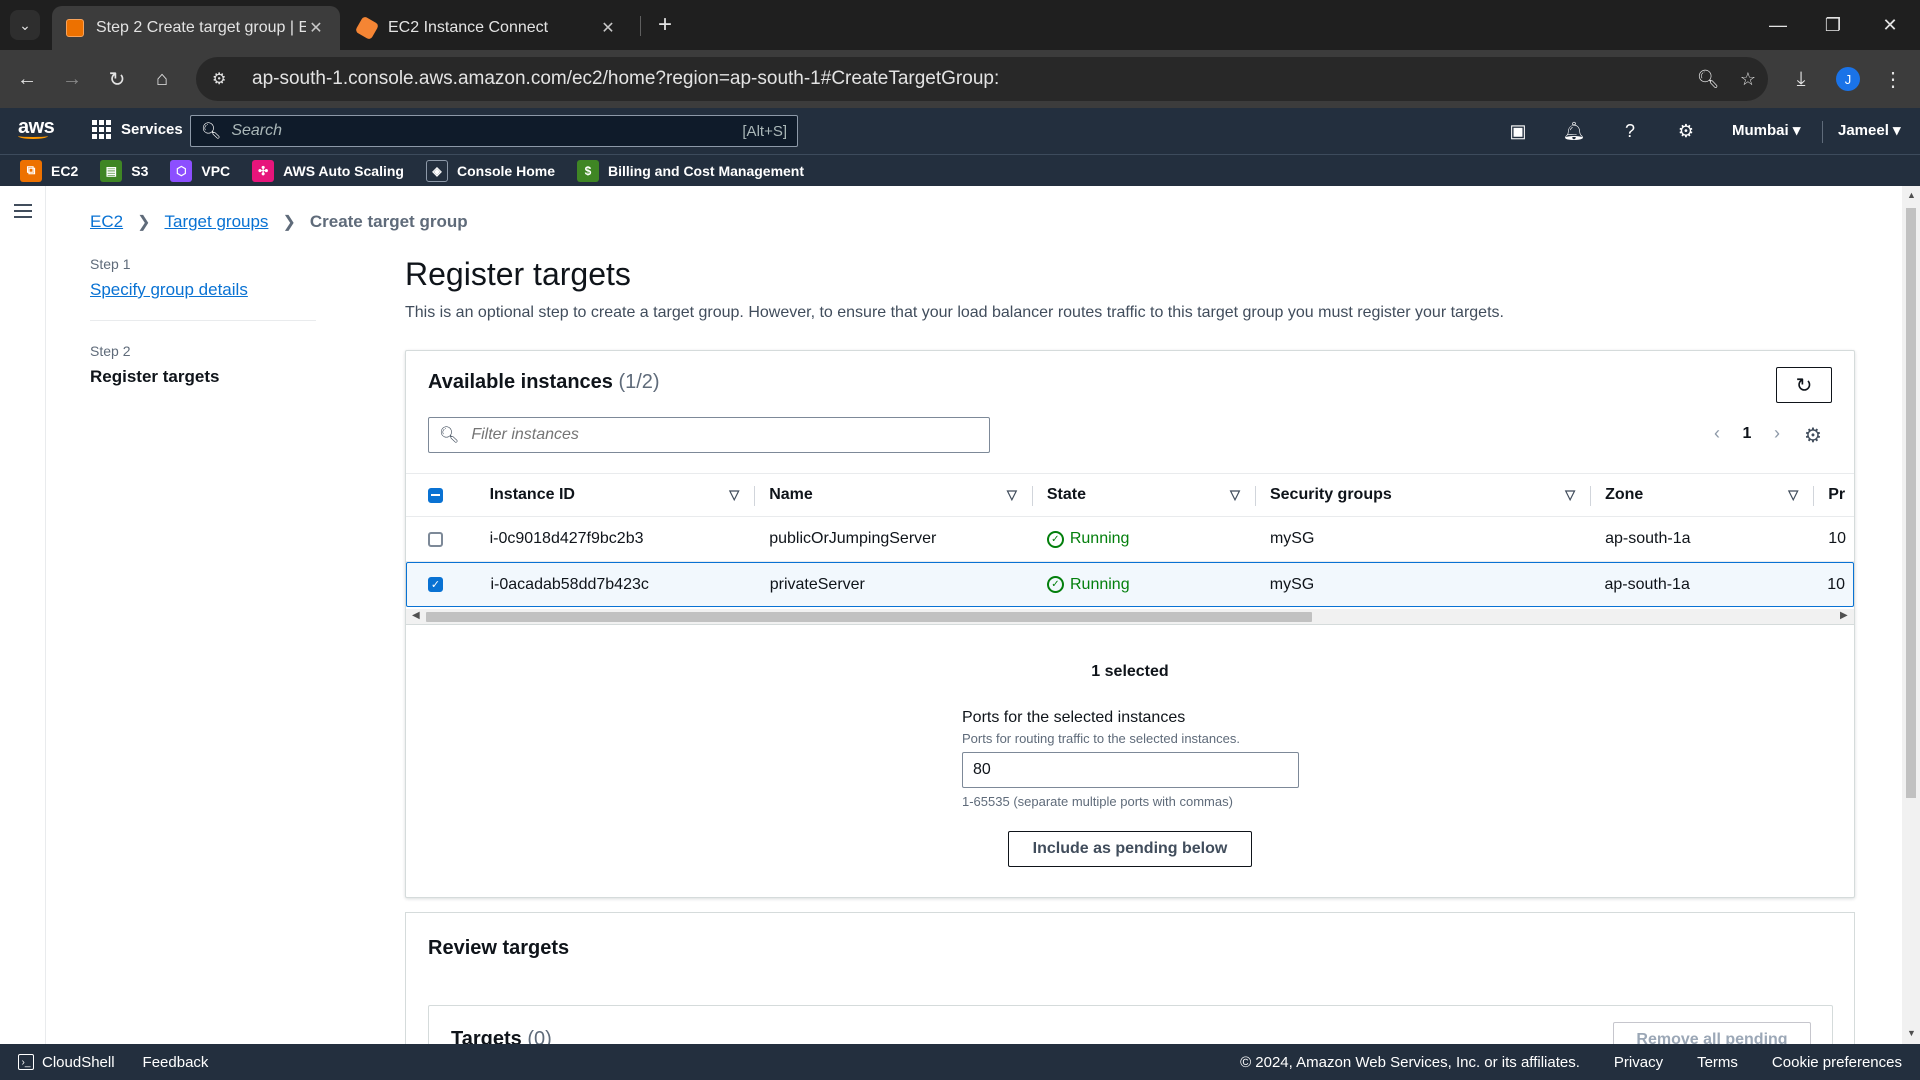 The height and width of the screenshot is (1080, 1920). Describe the element at coordinates (27, 79) in the screenshot. I see `back-arrow-icon: ←` at that location.